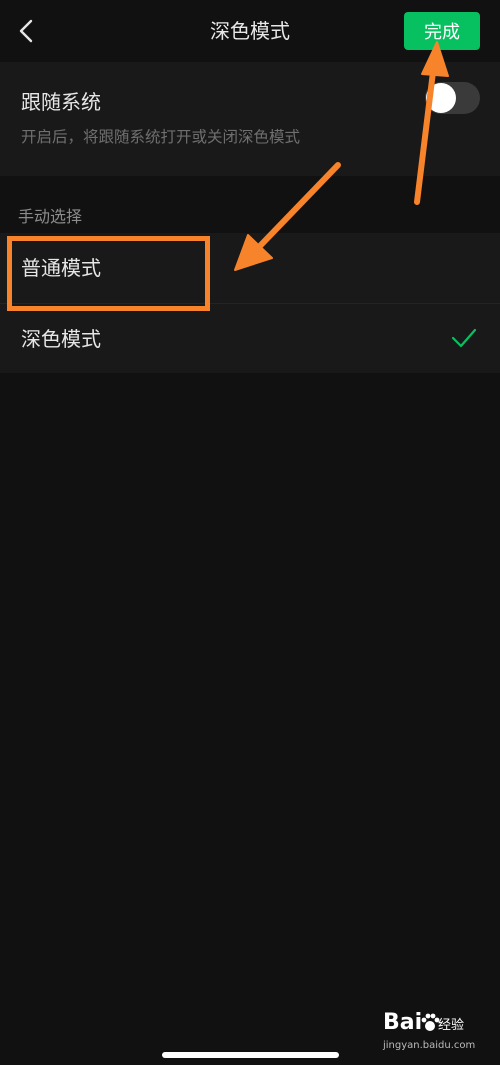 This screenshot has width=500, height=1065. Describe the element at coordinates (61, 268) in the screenshot. I see `option-normal-mode-label: 普通模式` at that location.